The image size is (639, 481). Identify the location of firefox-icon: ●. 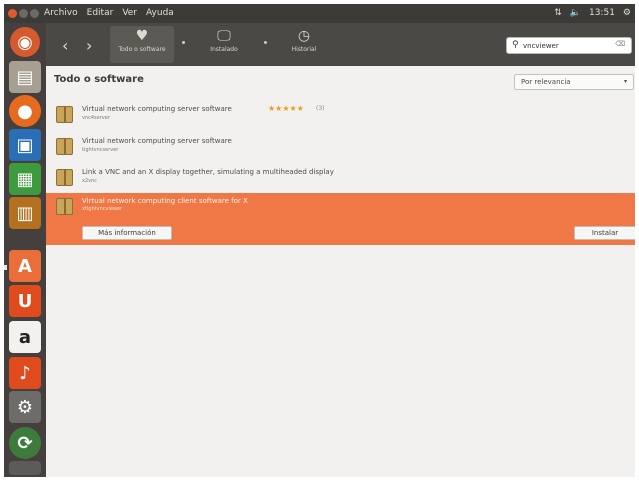
(25, 111).